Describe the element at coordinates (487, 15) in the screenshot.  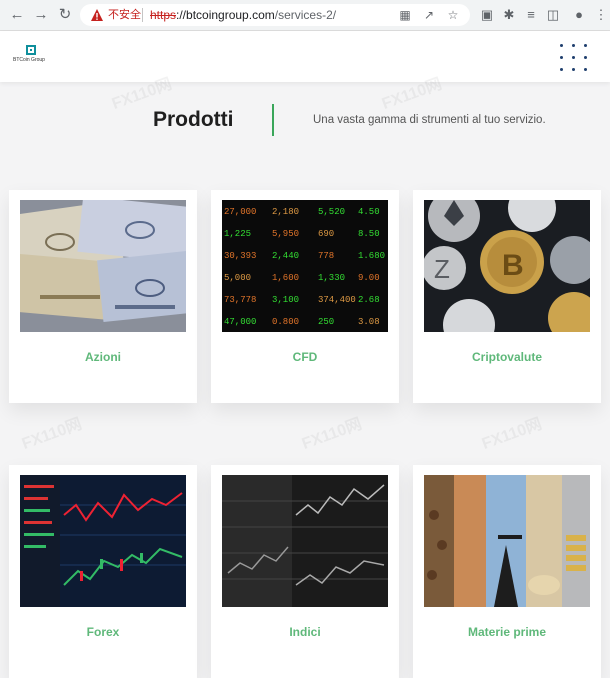
I see `extension-icon: ▣` at that location.